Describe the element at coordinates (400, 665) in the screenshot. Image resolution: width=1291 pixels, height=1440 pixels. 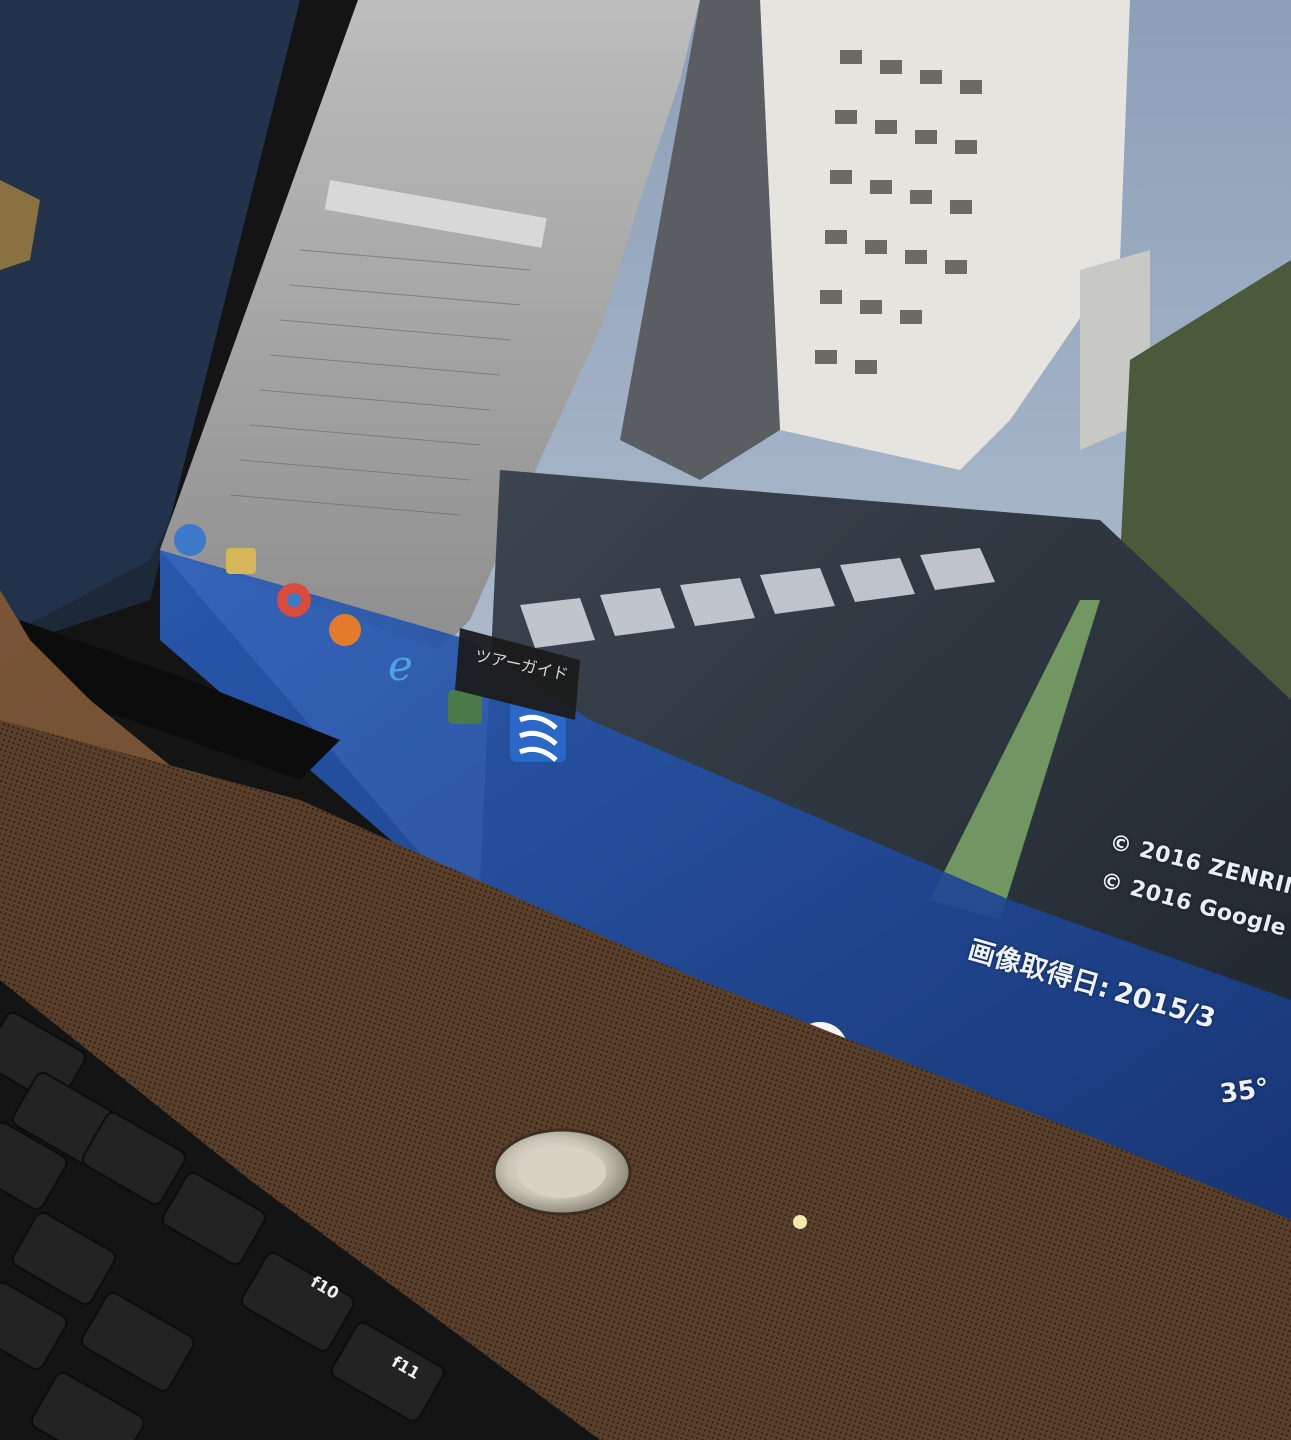
I see `ie-icon: e` at that location.